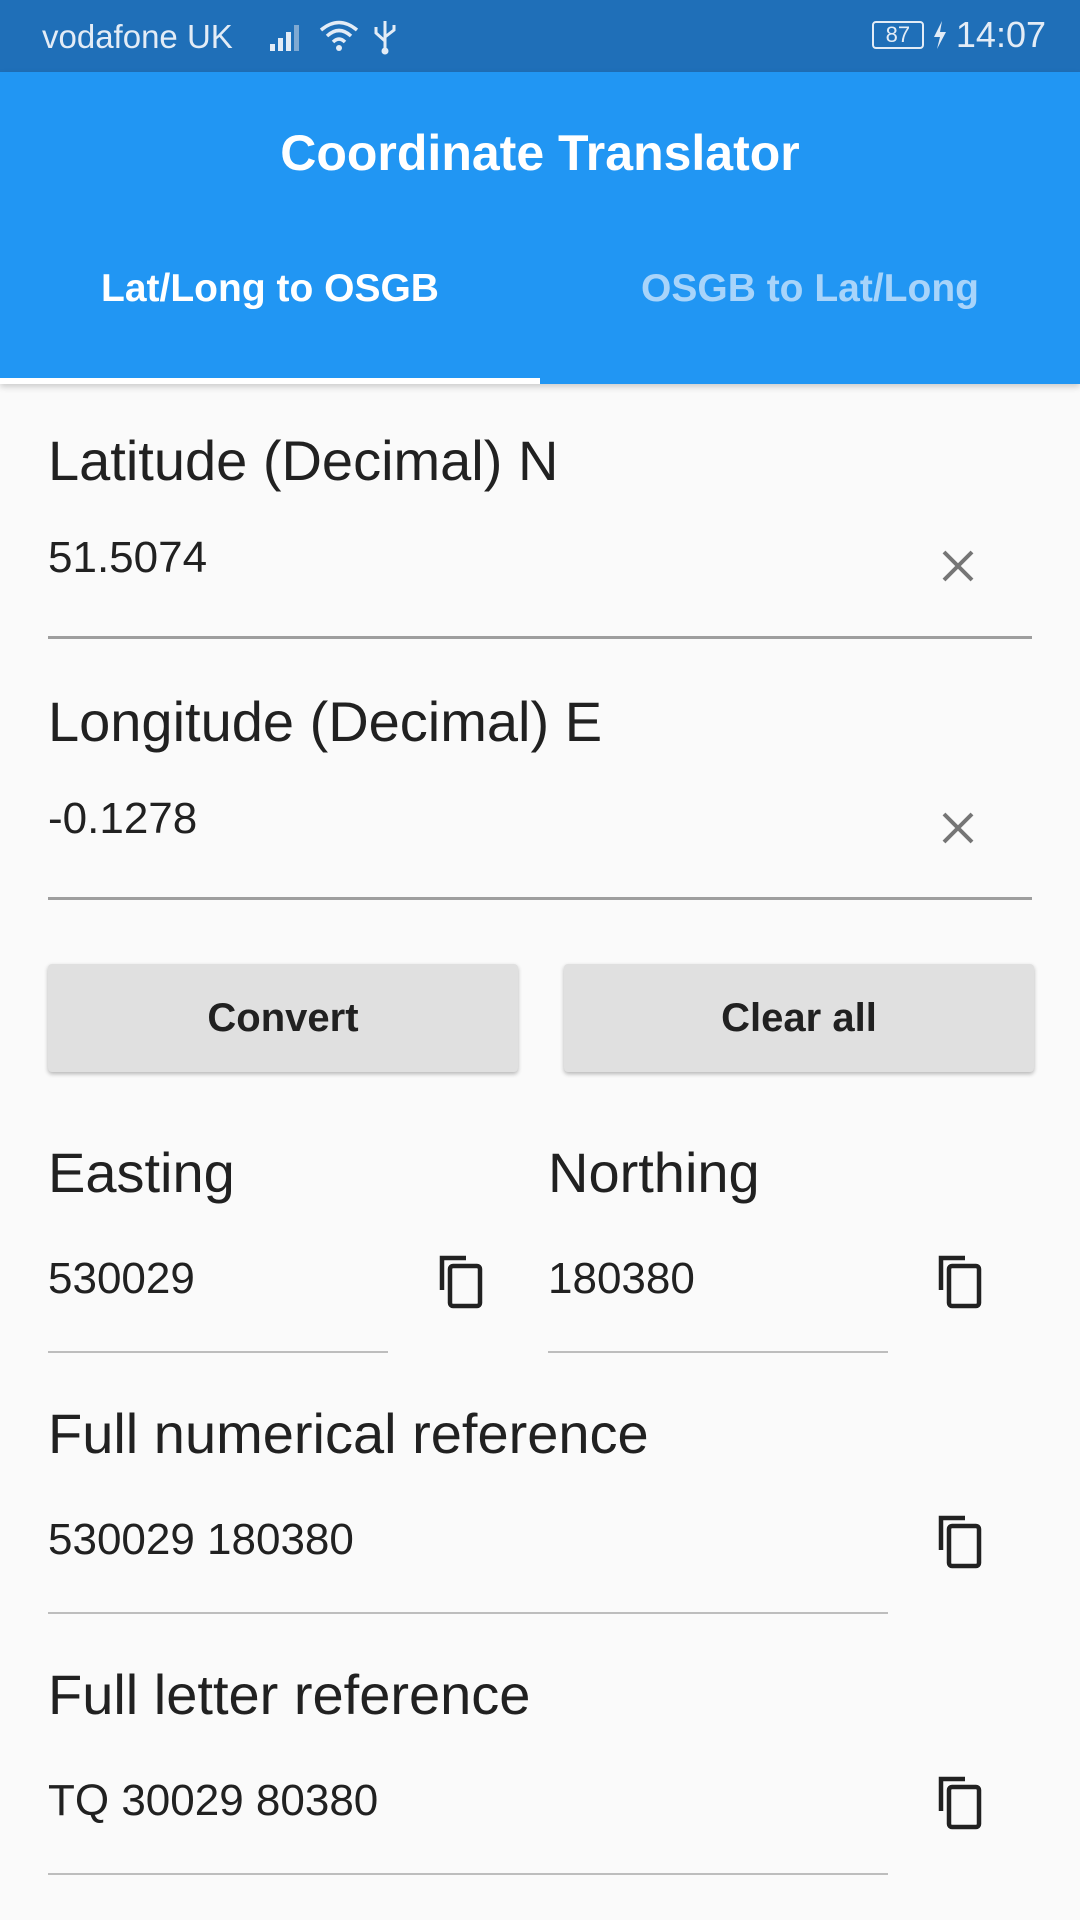 This screenshot has width=1080, height=1920. What do you see at coordinates (303, 460) in the screenshot?
I see `latitude-label: Latitude (Decimal) N` at bounding box center [303, 460].